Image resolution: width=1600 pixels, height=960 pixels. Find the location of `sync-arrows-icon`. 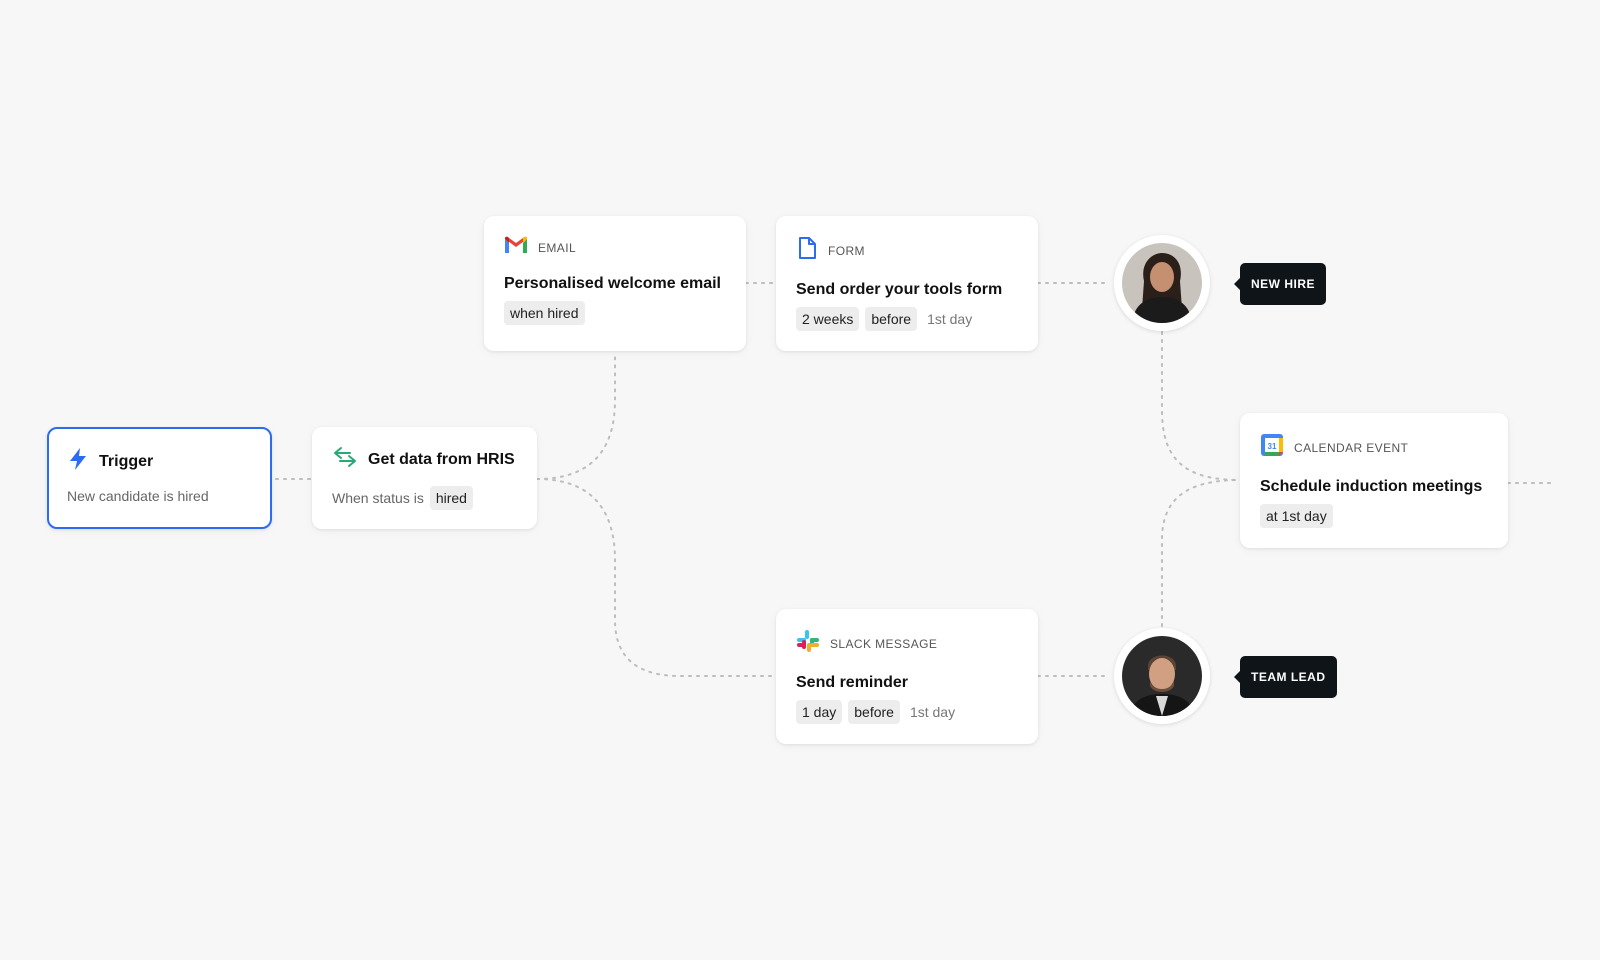

sync-arrows-icon is located at coordinates (345, 459).